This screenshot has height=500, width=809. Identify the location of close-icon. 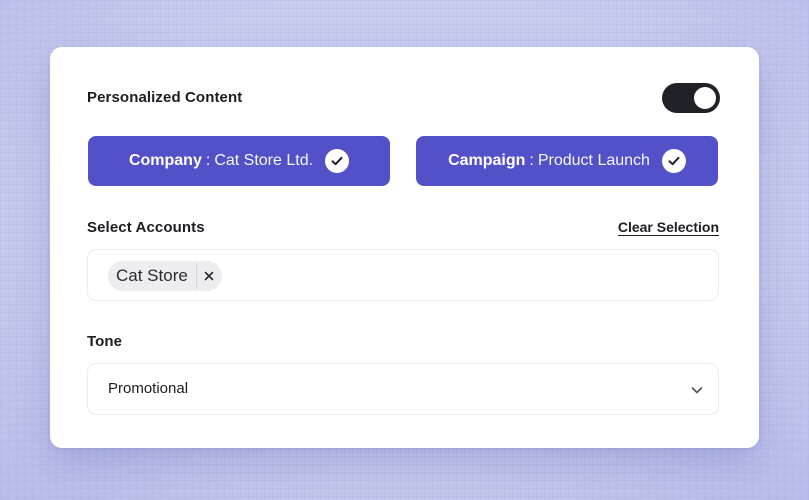
(209, 276).